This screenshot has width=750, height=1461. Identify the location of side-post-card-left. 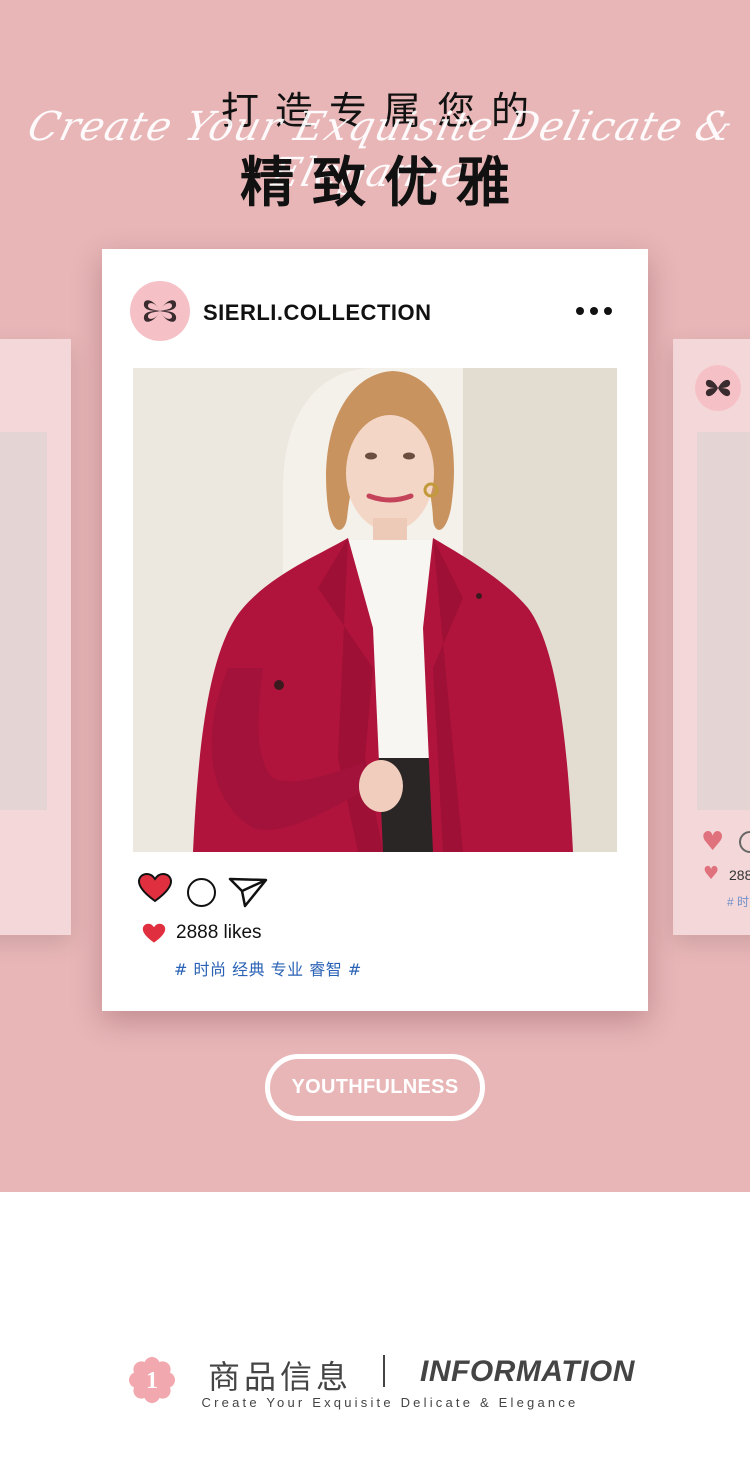
(35, 637).